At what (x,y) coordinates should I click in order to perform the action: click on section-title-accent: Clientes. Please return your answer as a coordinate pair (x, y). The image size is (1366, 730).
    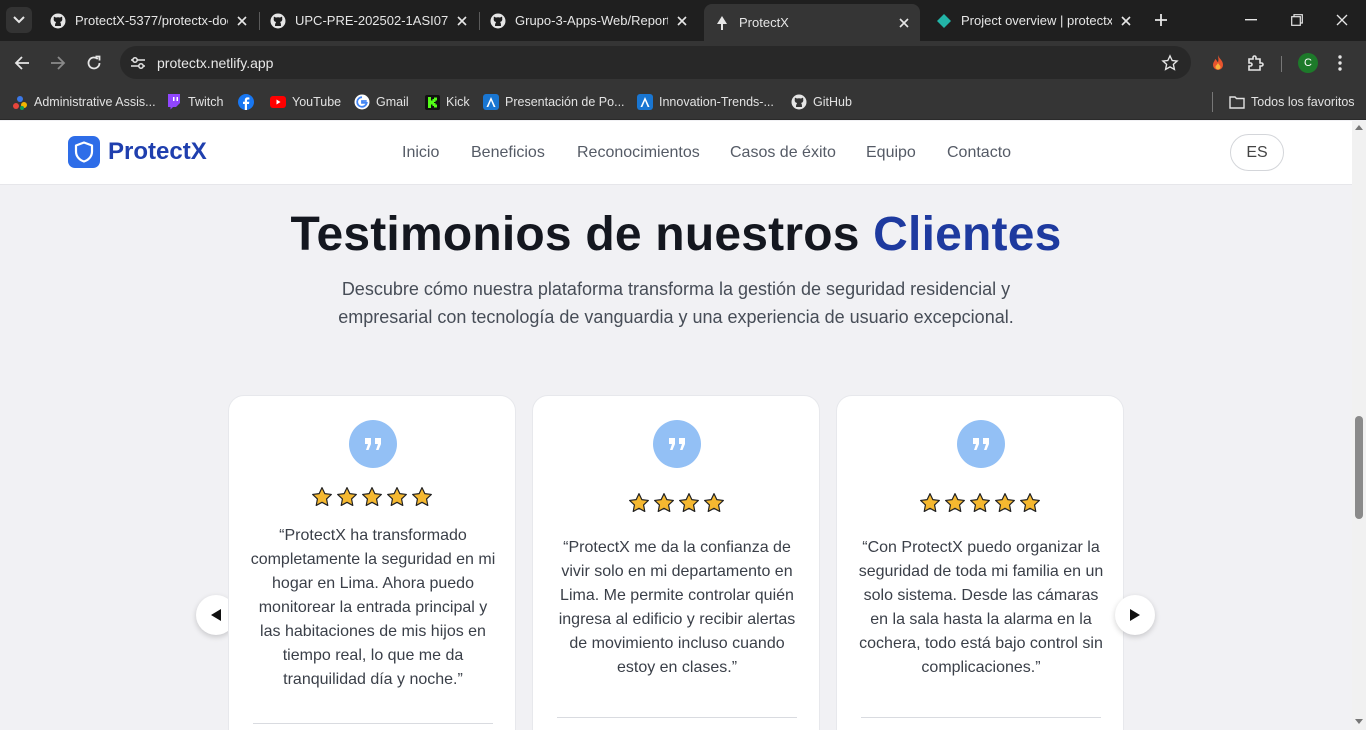
    Looking at the image, I should click on (967, 234).